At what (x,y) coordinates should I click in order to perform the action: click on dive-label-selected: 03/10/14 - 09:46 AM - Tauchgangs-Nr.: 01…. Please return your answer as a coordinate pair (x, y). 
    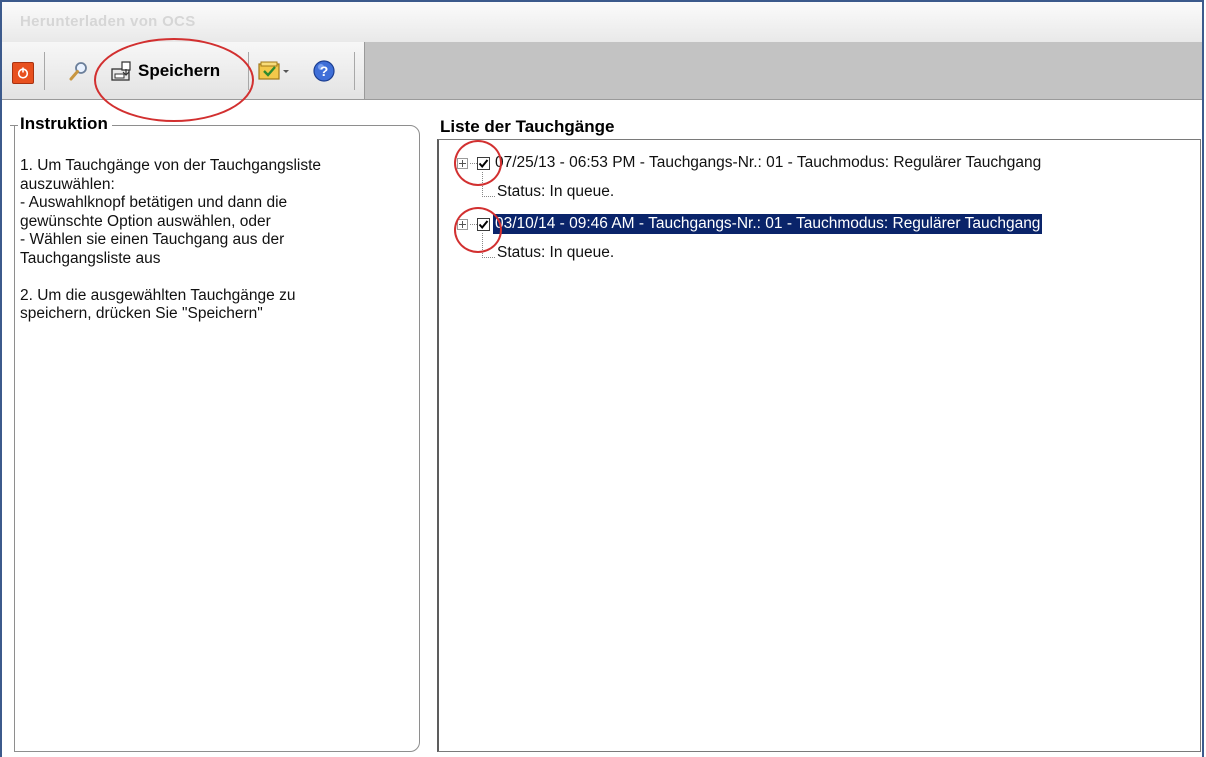
    Looking at the image, I should click on (768, 224).